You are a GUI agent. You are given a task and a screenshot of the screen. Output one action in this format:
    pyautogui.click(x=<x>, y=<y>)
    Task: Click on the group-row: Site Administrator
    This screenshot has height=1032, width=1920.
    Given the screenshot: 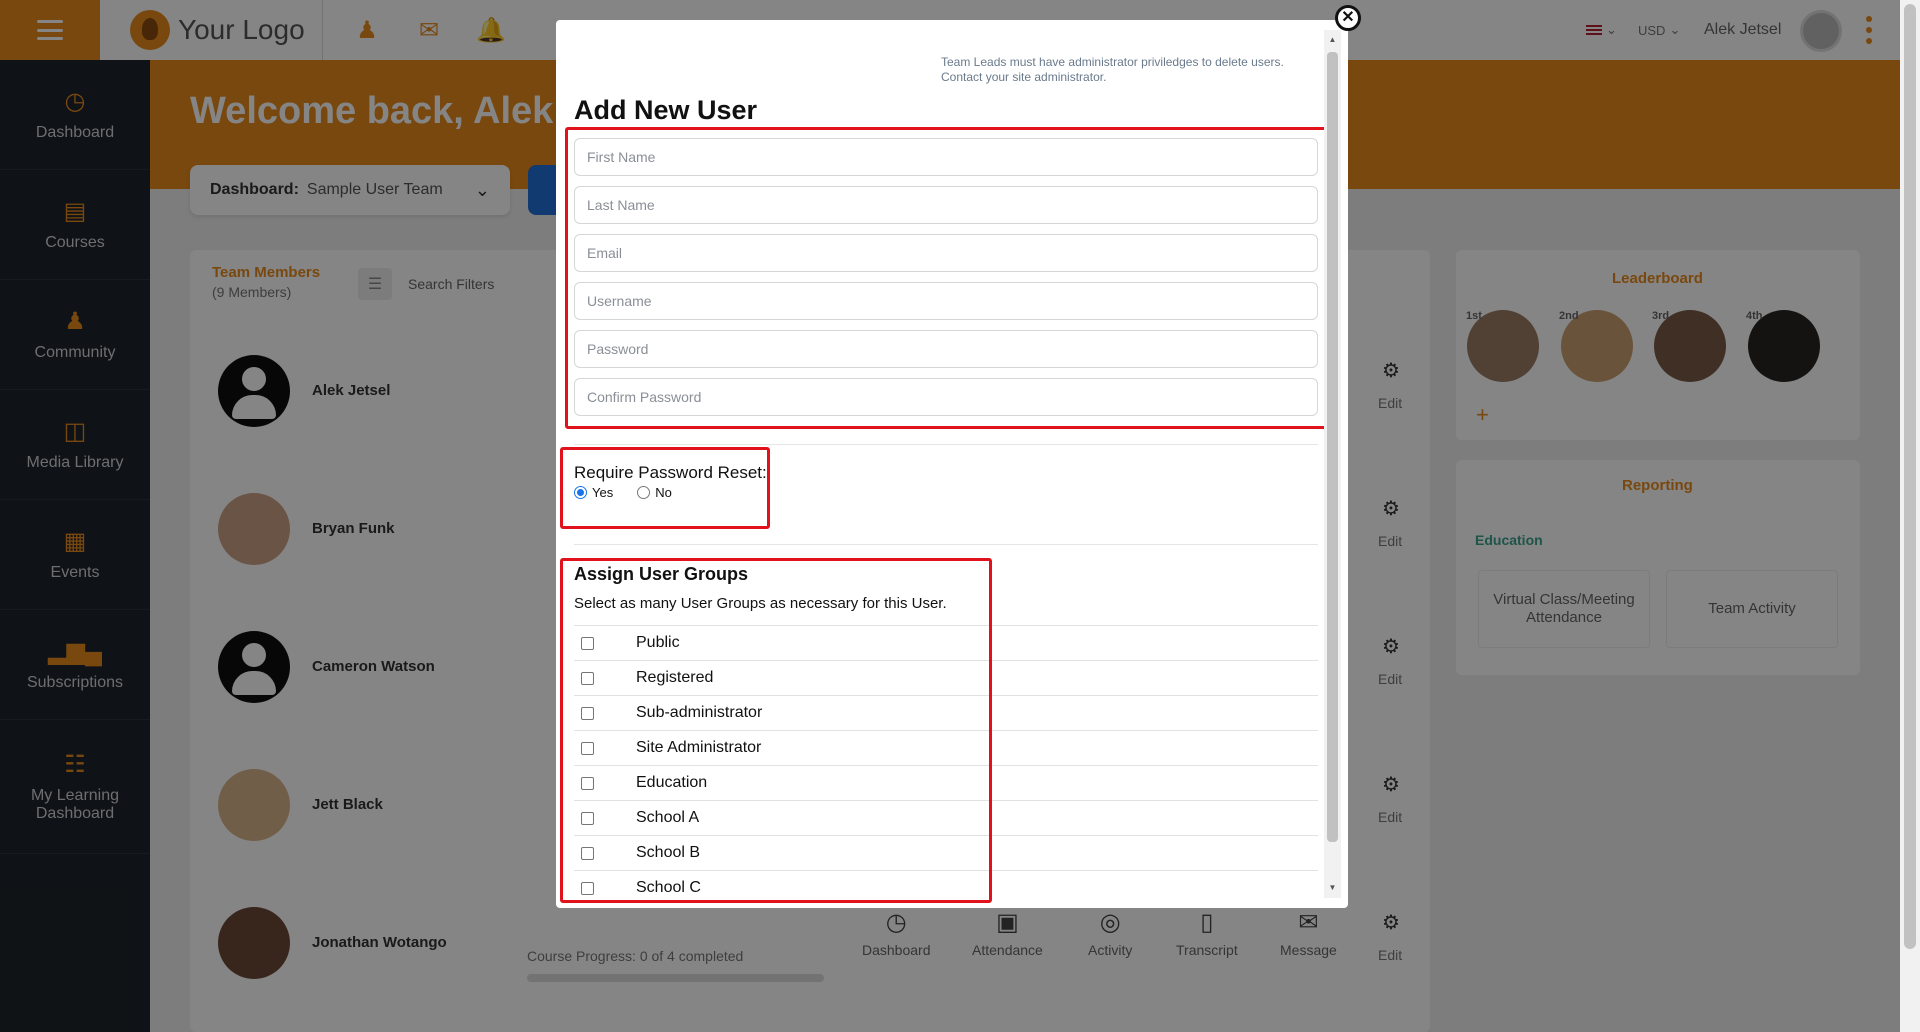 What is the action you would take?
    pyautogui.click(x=946, y=747)
    